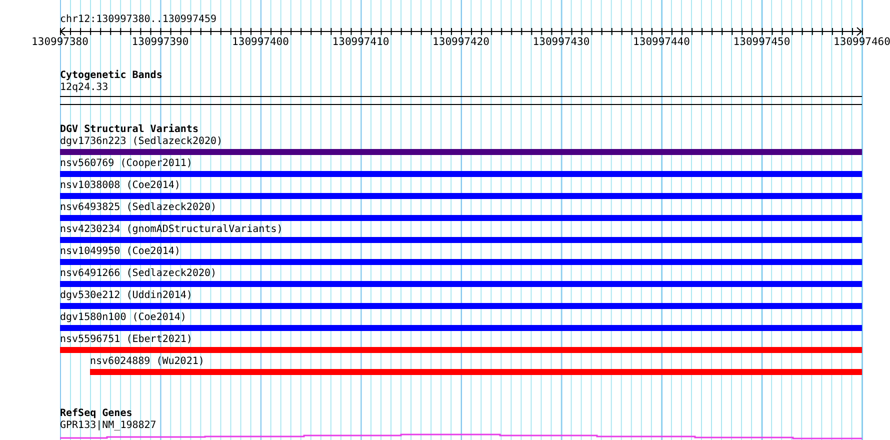  I want to click on location-label: chr12:130997380..130997459, so click(138, 20).